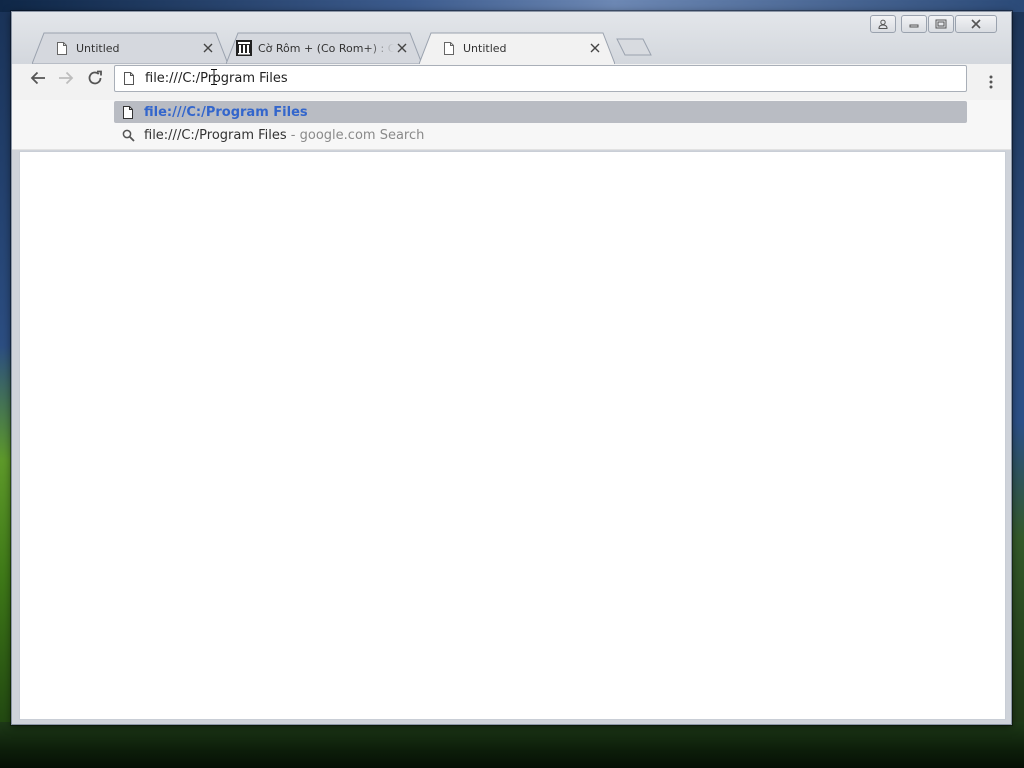 The height and width of the screenshot is (768, 1024). What do you see at coordinates (540, 78) in the screenshot?
I see `address-bar: file:///C:/Program Files` at bounding box center [540, 78].